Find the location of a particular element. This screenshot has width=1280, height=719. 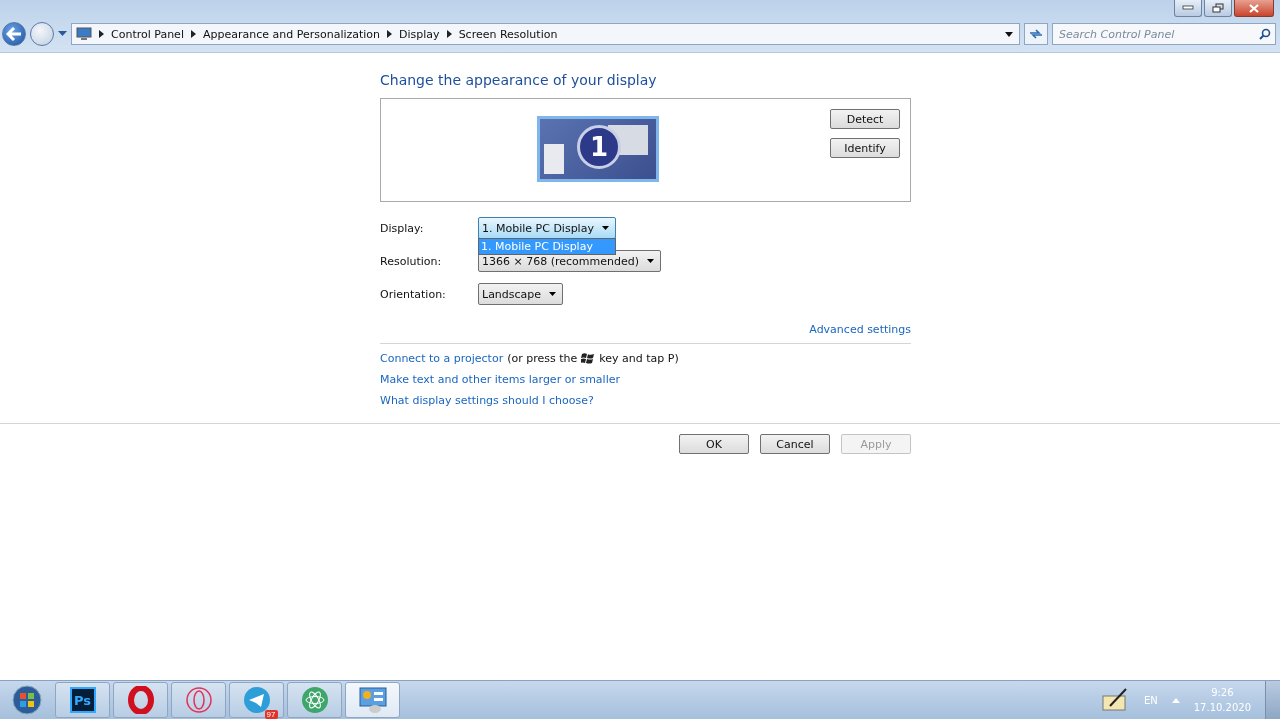

restore-button is located at coordinates (1218, 8).